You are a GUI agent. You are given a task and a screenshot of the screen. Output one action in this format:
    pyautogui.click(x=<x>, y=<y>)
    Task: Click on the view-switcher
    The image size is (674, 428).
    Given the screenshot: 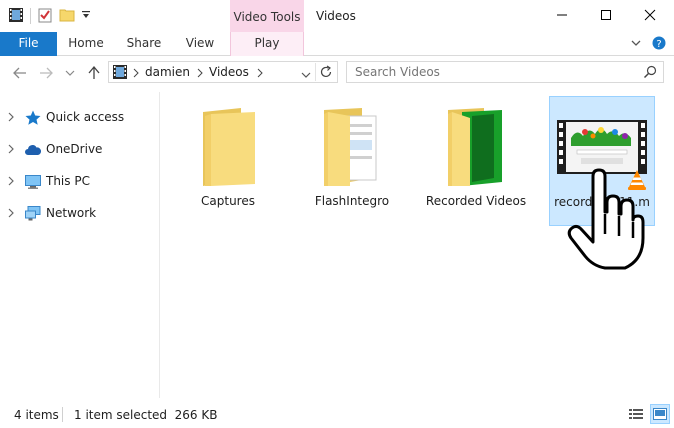 What is the action you would take?
    pyautogui.click(x=648, y=414)
    